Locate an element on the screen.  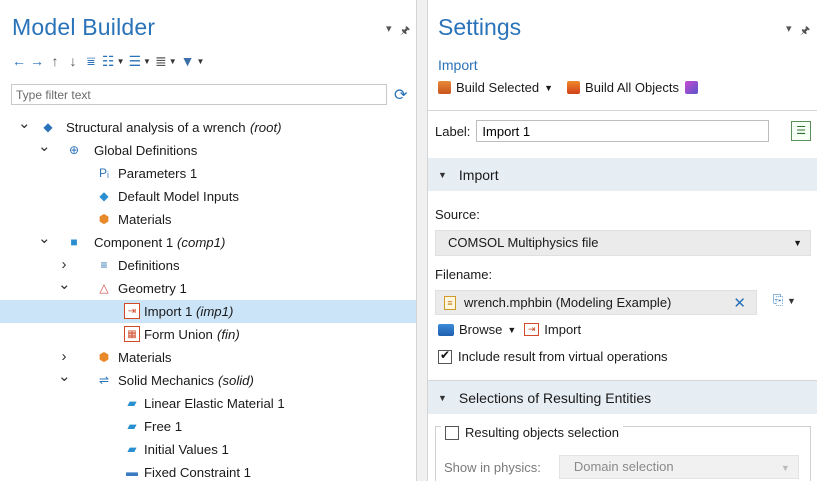
tree-node: ▬ Fixed Constraint 1 is located at coordinates (208, 471).